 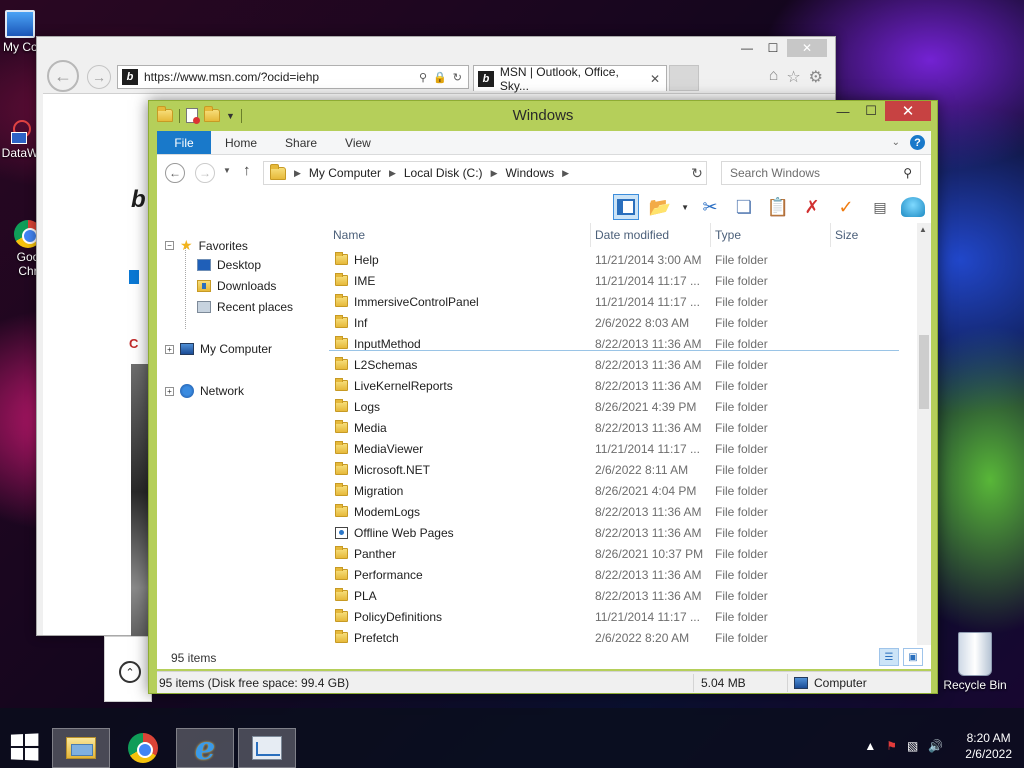 I want to click on paste-button: 📋, so click(x=778, y=207).